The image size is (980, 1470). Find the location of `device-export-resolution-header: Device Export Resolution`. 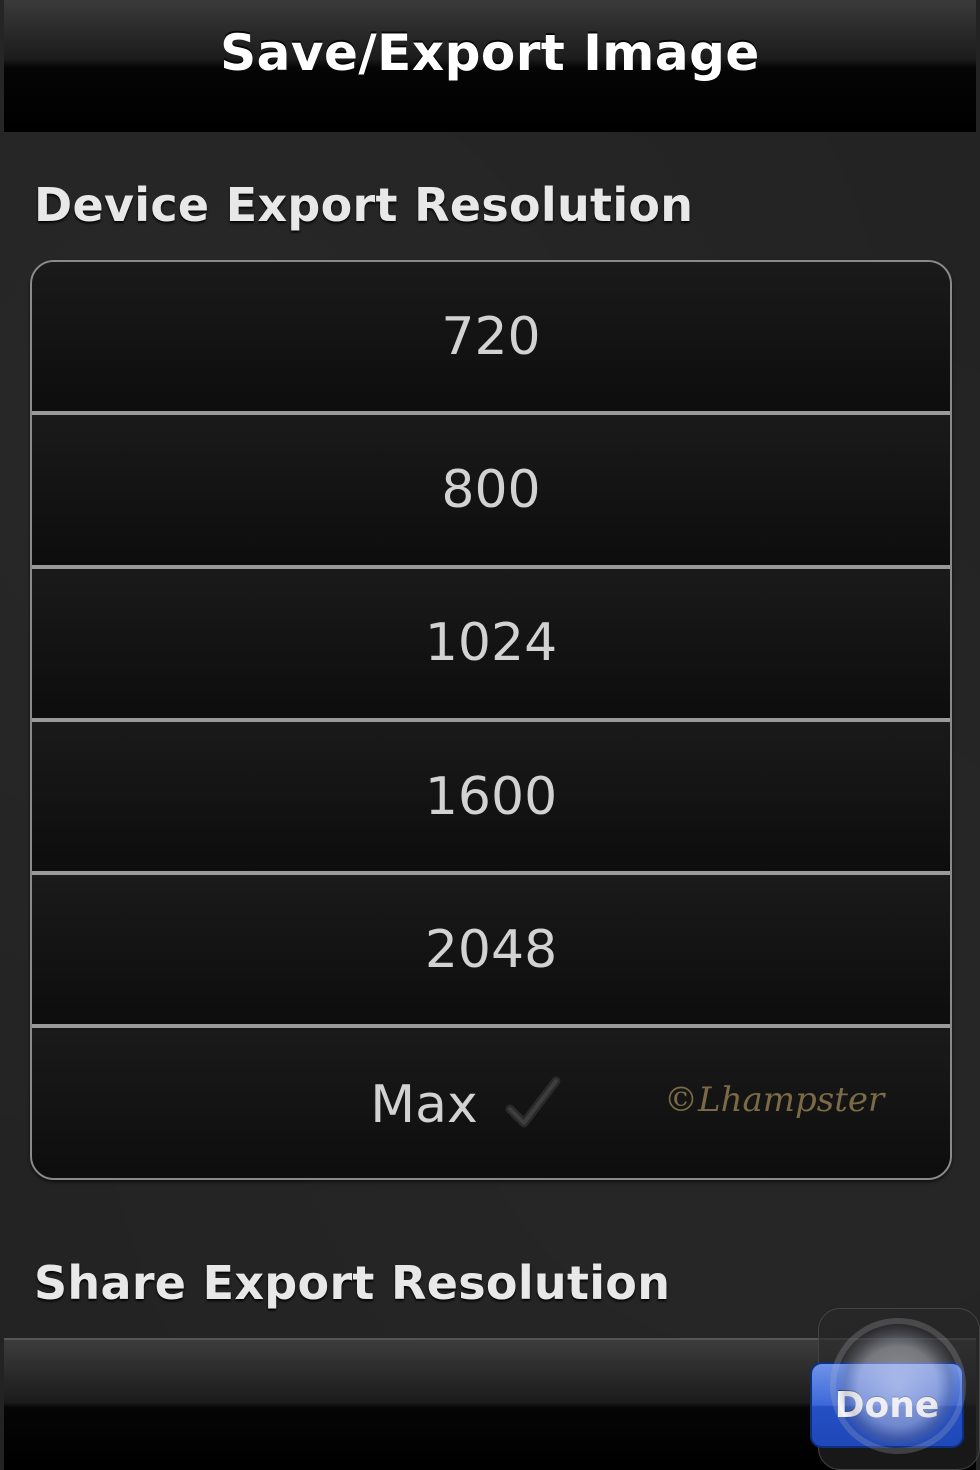

device-export-resolution-header: Device Export Resolution is located at coordinates (364, 205).